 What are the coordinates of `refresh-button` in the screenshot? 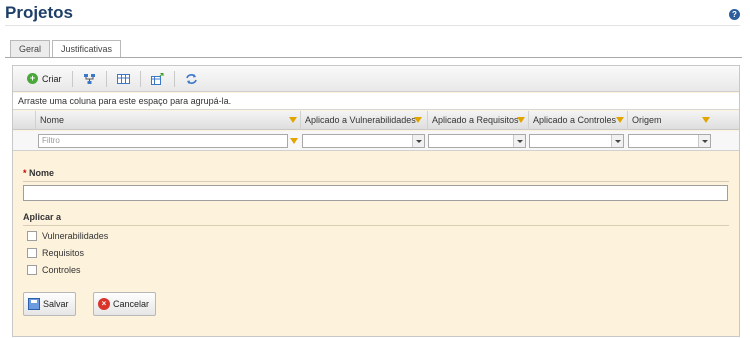 It's located at (191, 79).